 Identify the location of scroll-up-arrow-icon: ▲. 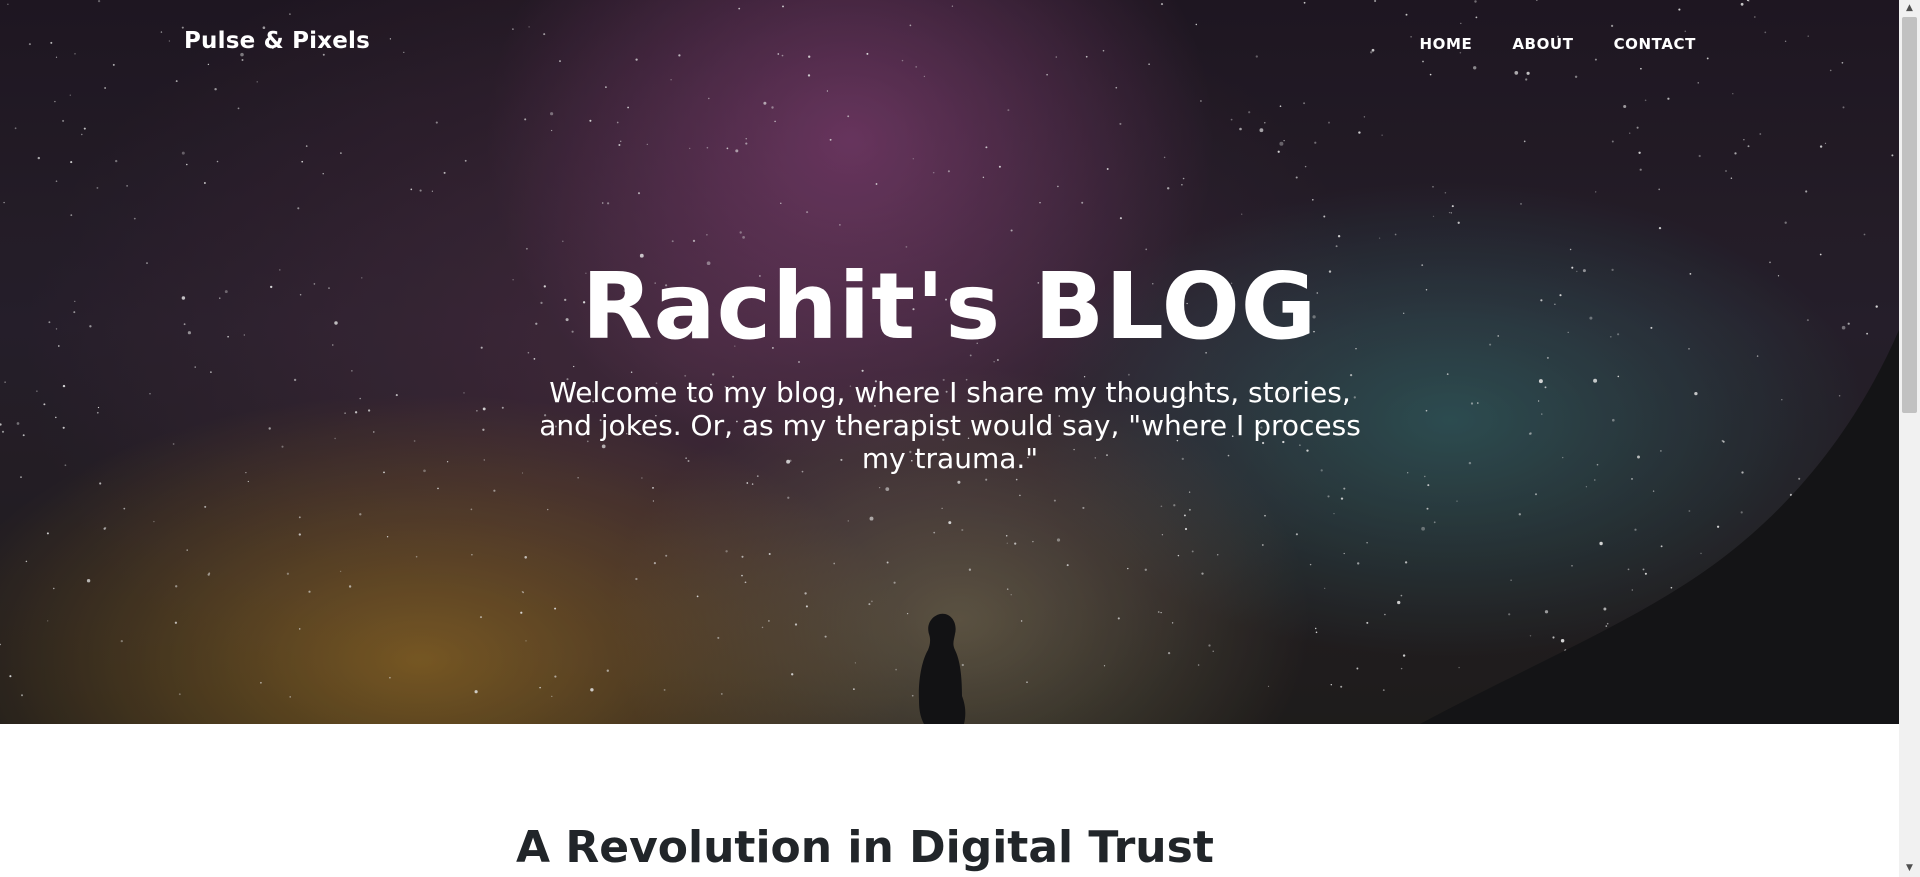
(1909, 8).